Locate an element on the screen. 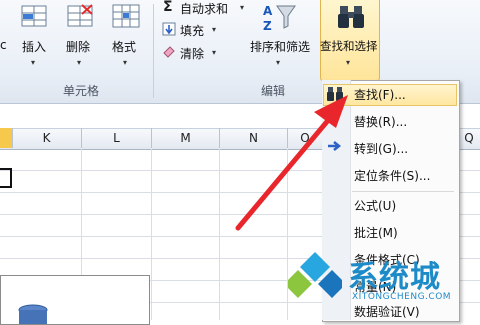 The width and height of the screenshot is (480, 325). watermark-text: 系统城 is located at coordinates (394, 277).